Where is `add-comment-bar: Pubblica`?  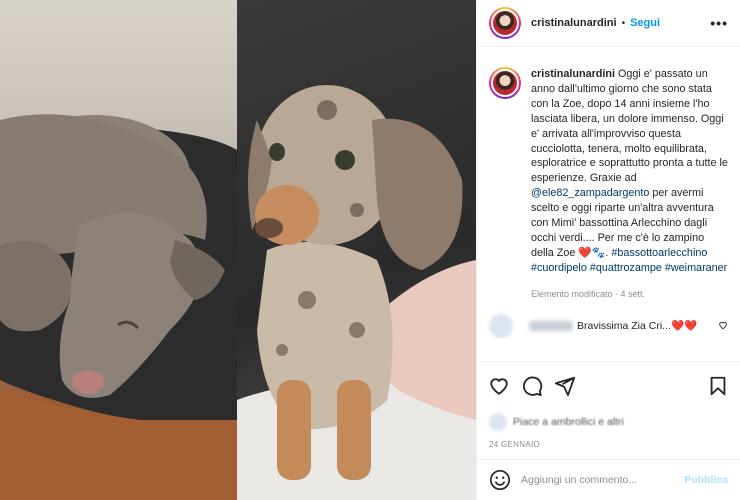
add-comment-bar: Pubblica is located at coordinates (608, 479).